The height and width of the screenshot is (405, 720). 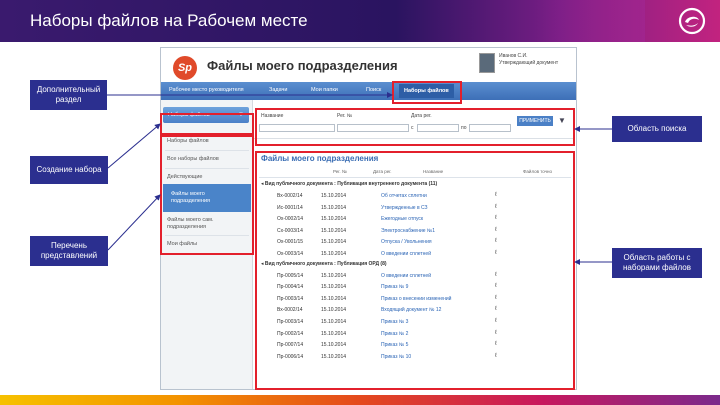 I want to click on nav-item-tasks: Задачи, so click(x=278, y=90).